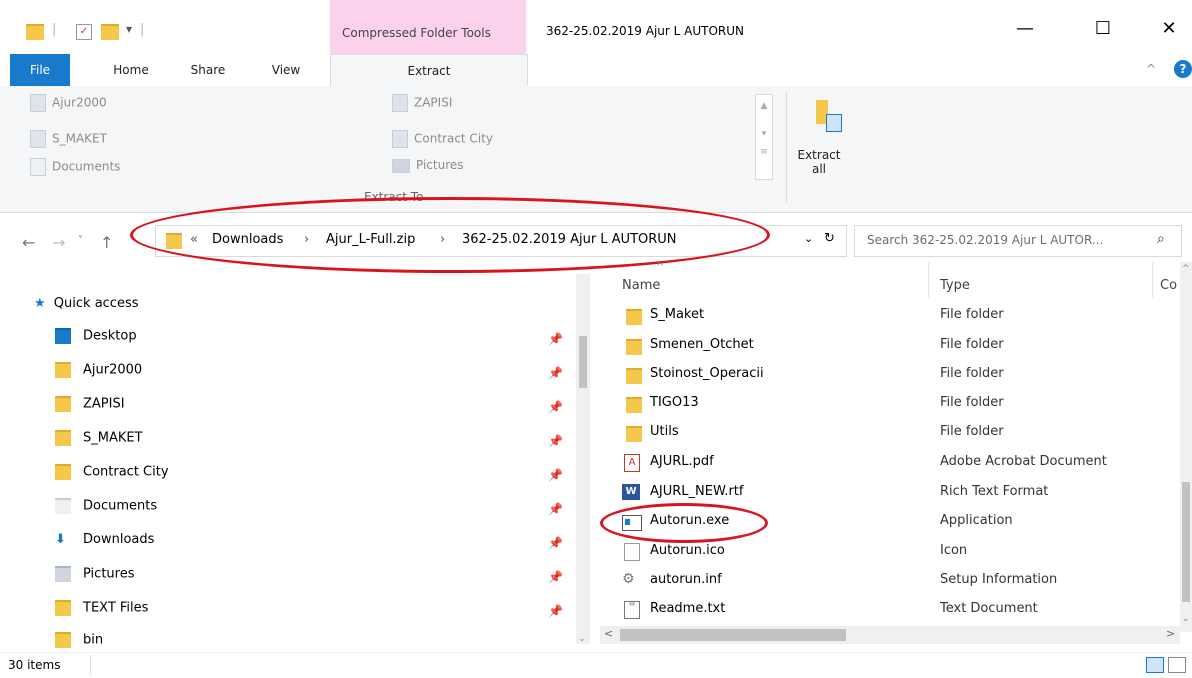  What do you see at coordinates (686, 579) in the screenshot?
I see `file-name: autorun.inf` at bounding box center [686, 579].